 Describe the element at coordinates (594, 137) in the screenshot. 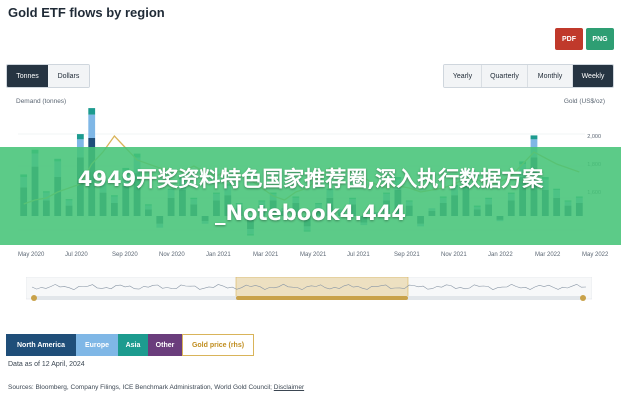

I see `right-tick-label: 2,000` at that location.